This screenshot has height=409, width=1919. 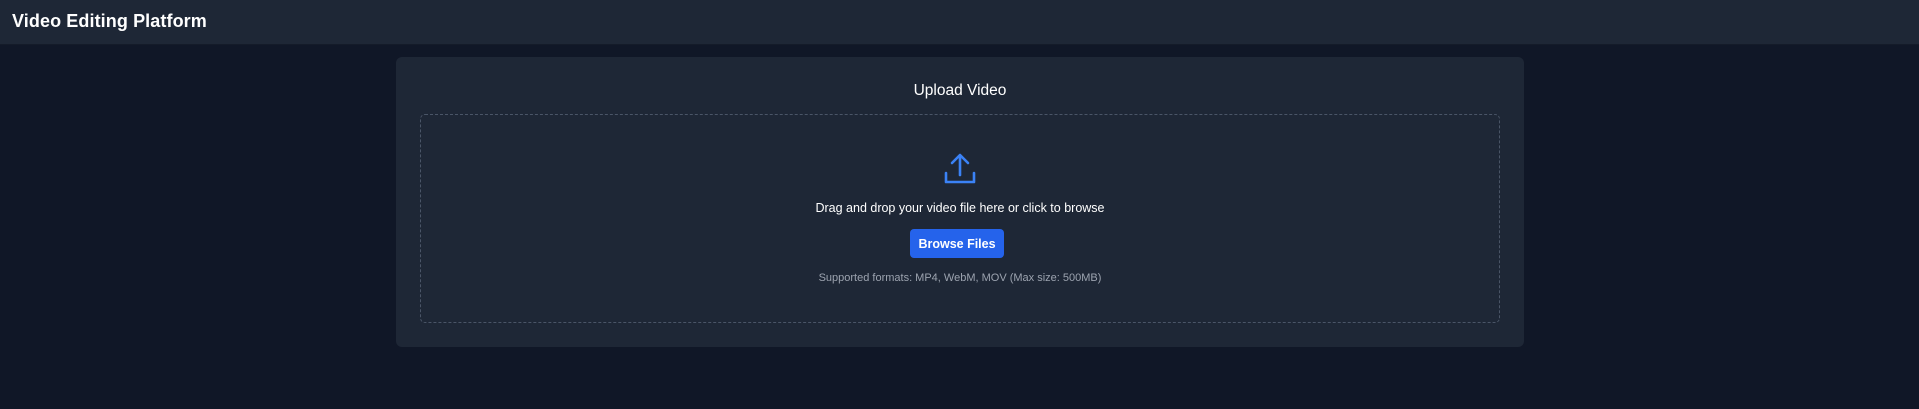 What do you see at coordinates (960, 168) in the screenshot?
I see `upload-icon` at bounding box center [960, 168].